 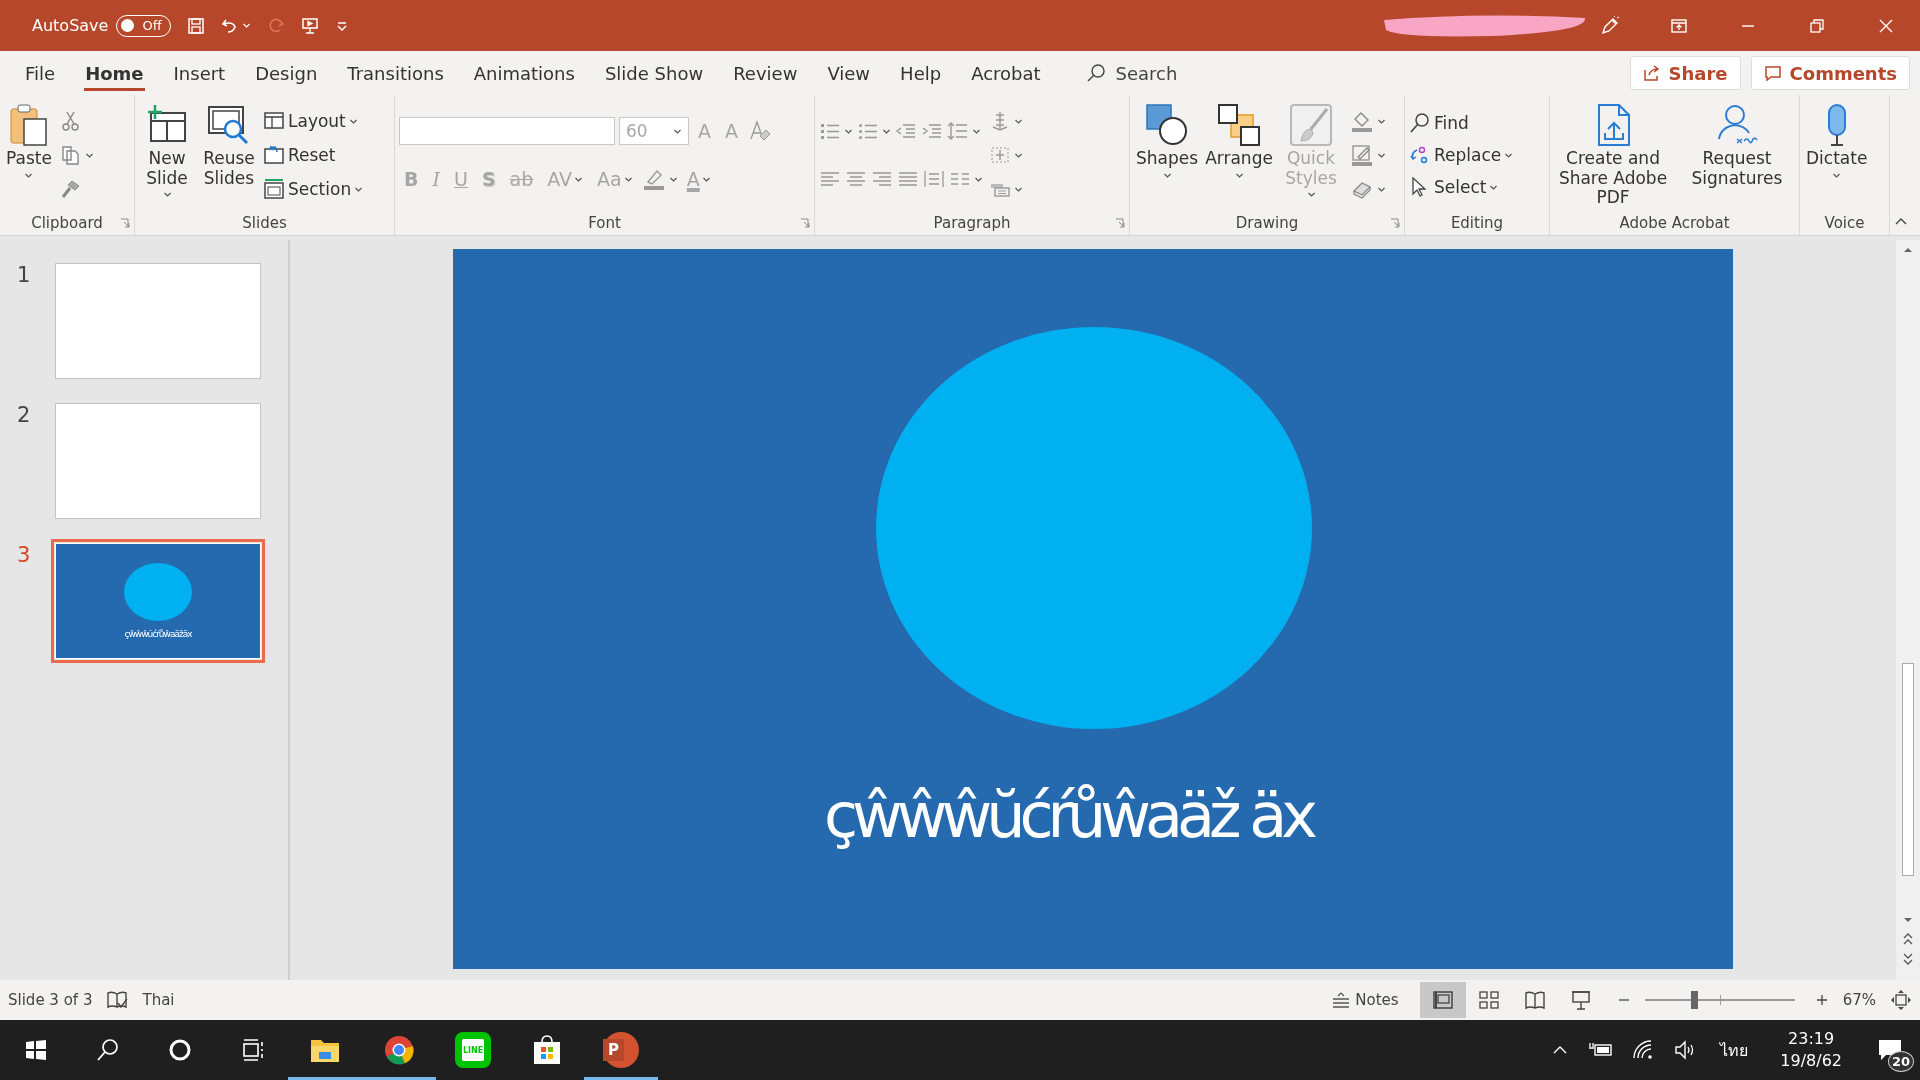 I want to click on arrange-button: Arrange, so click(x=1239, y=141).